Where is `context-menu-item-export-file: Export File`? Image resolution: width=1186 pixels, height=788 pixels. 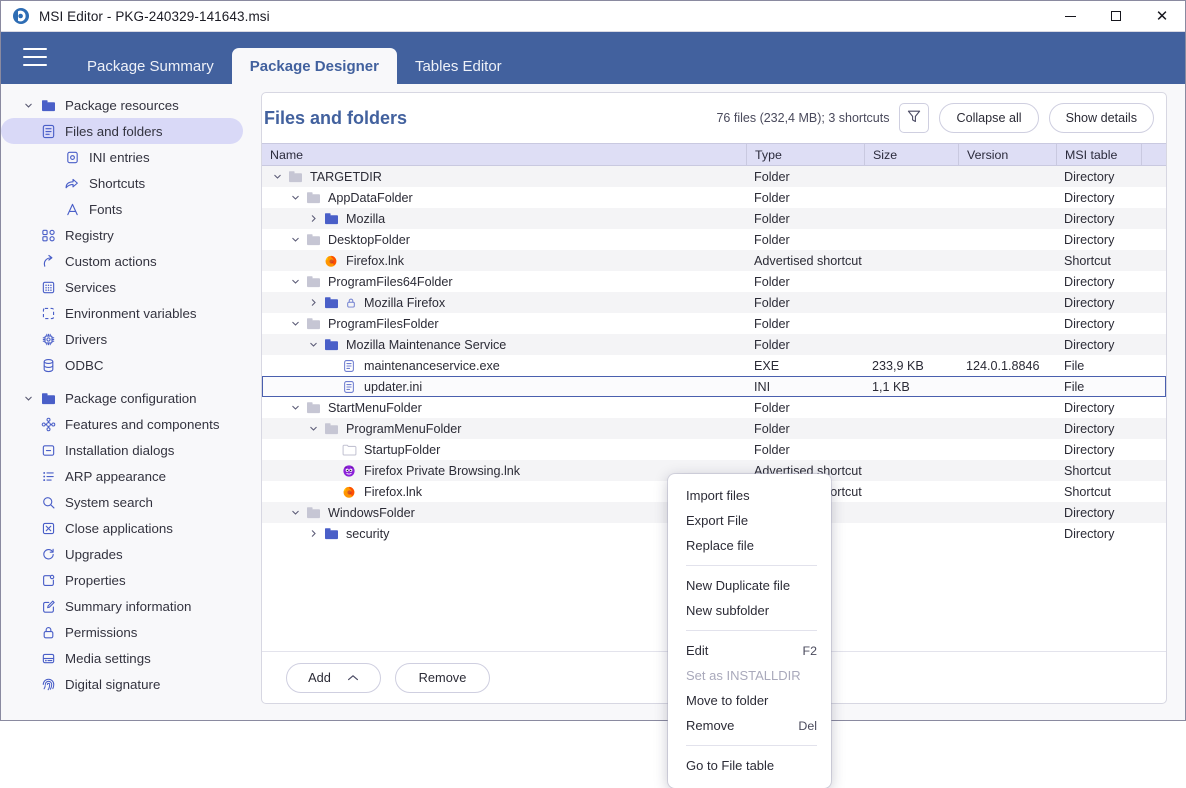 context-menu-item-export-file: Export File is located at coordinates (749, 520).